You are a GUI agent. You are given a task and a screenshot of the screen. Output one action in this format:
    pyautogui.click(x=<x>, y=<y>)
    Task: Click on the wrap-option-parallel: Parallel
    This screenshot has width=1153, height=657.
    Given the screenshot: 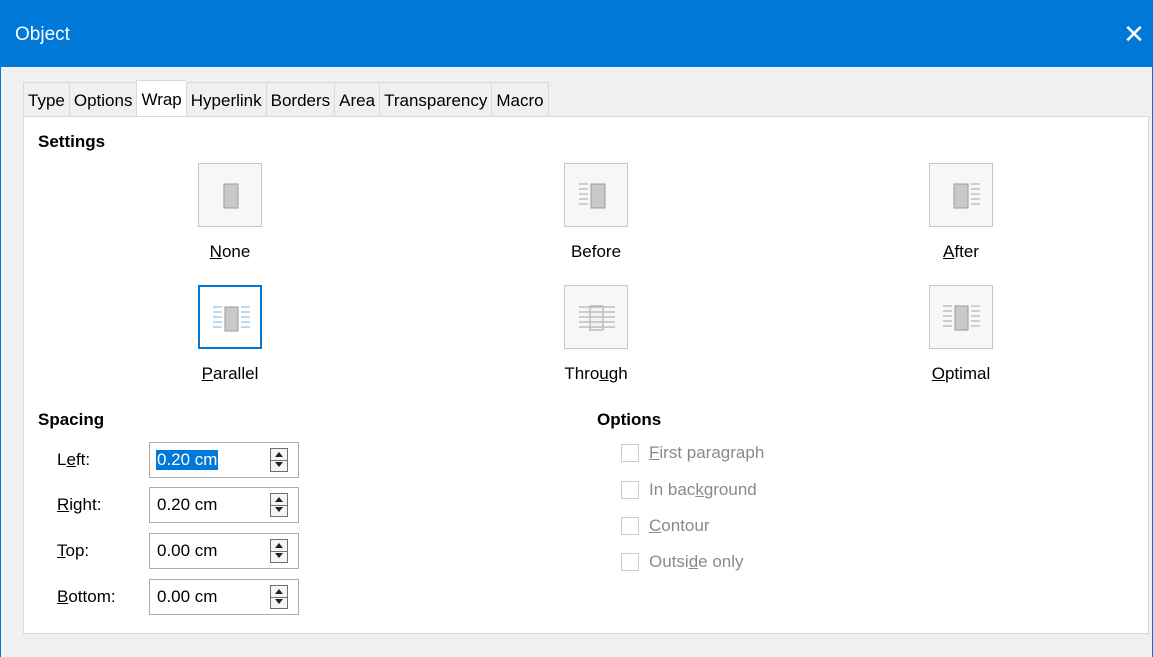 What is the action you would take?
    pyautogui.click(x=230, y=334)
    